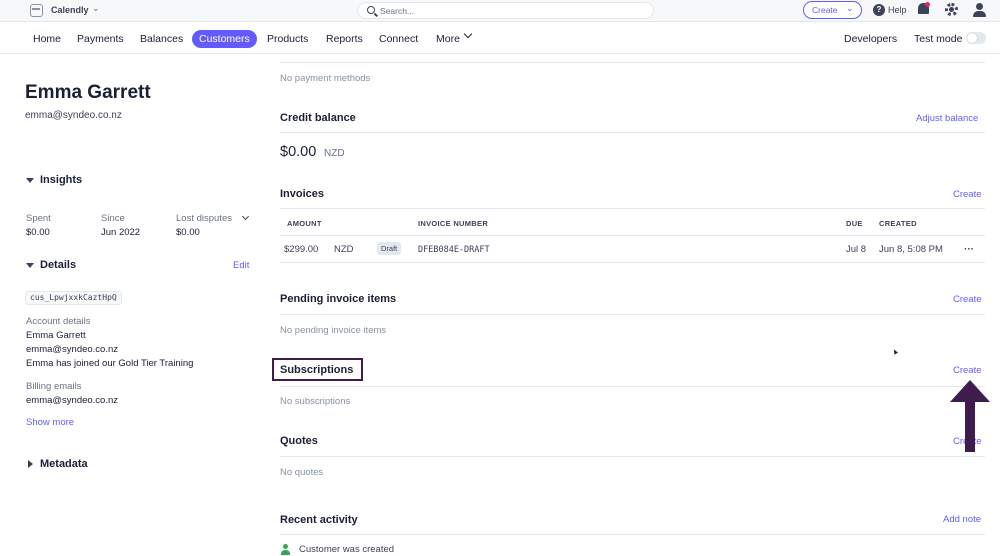 This screenshot has width=1000, height=556. I want to click on details-edit-link: Edit, so click(241, 265).